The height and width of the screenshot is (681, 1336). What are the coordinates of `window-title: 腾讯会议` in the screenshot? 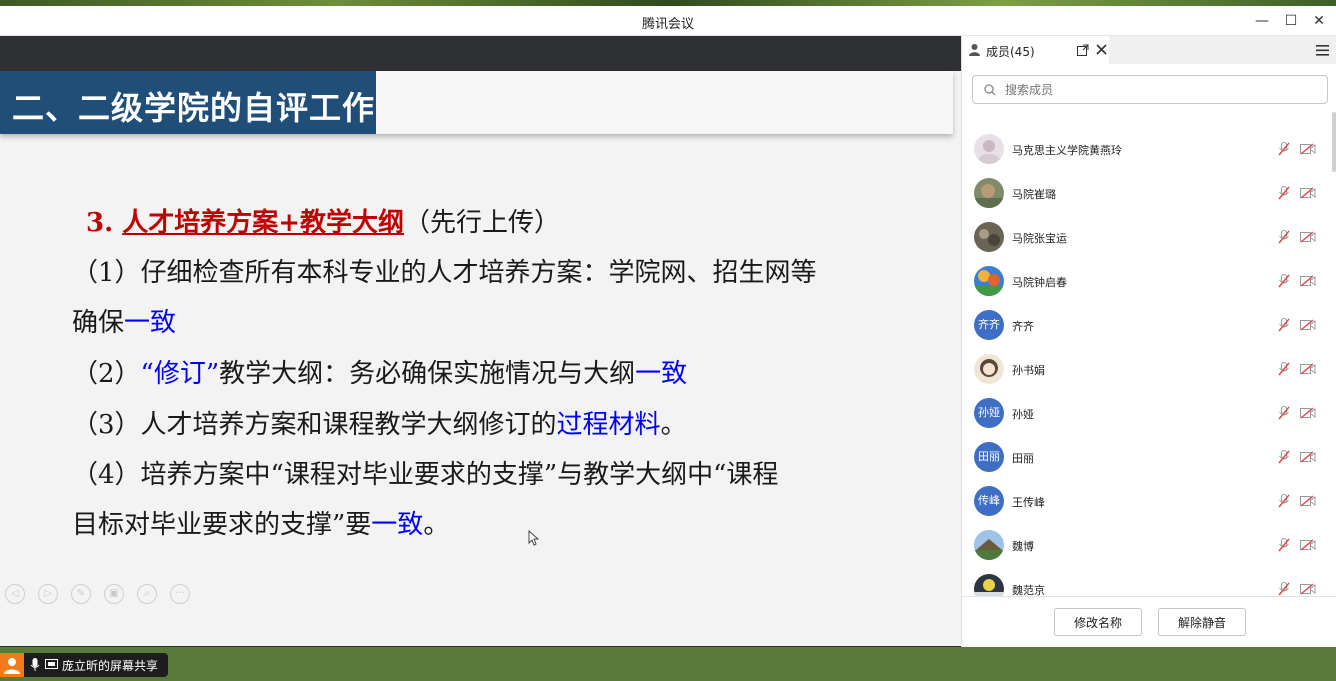 It's located at (667, 24).